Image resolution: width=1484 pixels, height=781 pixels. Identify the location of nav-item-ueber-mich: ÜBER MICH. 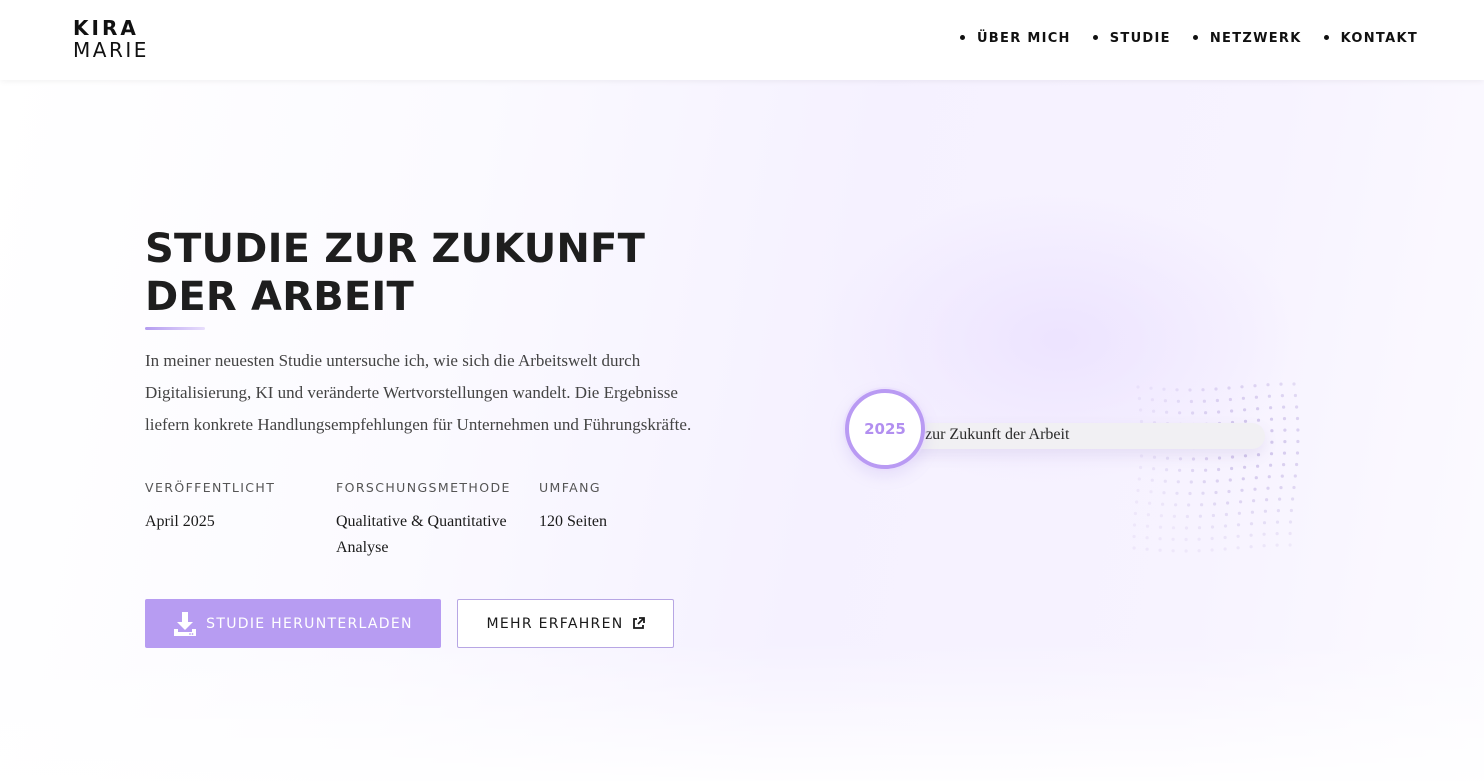
(1015, 38).